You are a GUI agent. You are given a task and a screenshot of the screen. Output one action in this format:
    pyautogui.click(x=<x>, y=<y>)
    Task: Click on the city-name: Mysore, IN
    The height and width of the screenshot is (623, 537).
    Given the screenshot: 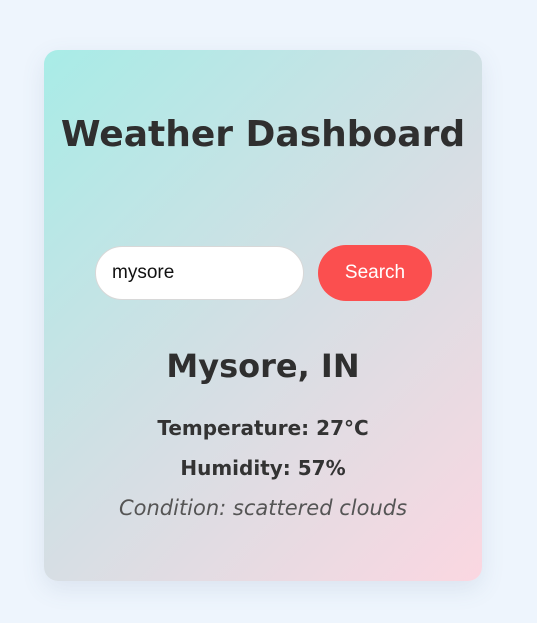 What is the action you would take?
    pyautogui.click(x=263, y=366)
    